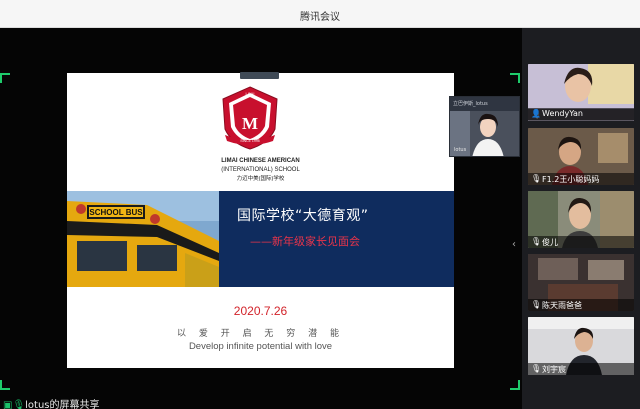 The image size is (640, 409). Describe the element at coordinates (581, 305) in the screenshot. I see `participant-label: 🎙 陈天雨爸爸` at that location.